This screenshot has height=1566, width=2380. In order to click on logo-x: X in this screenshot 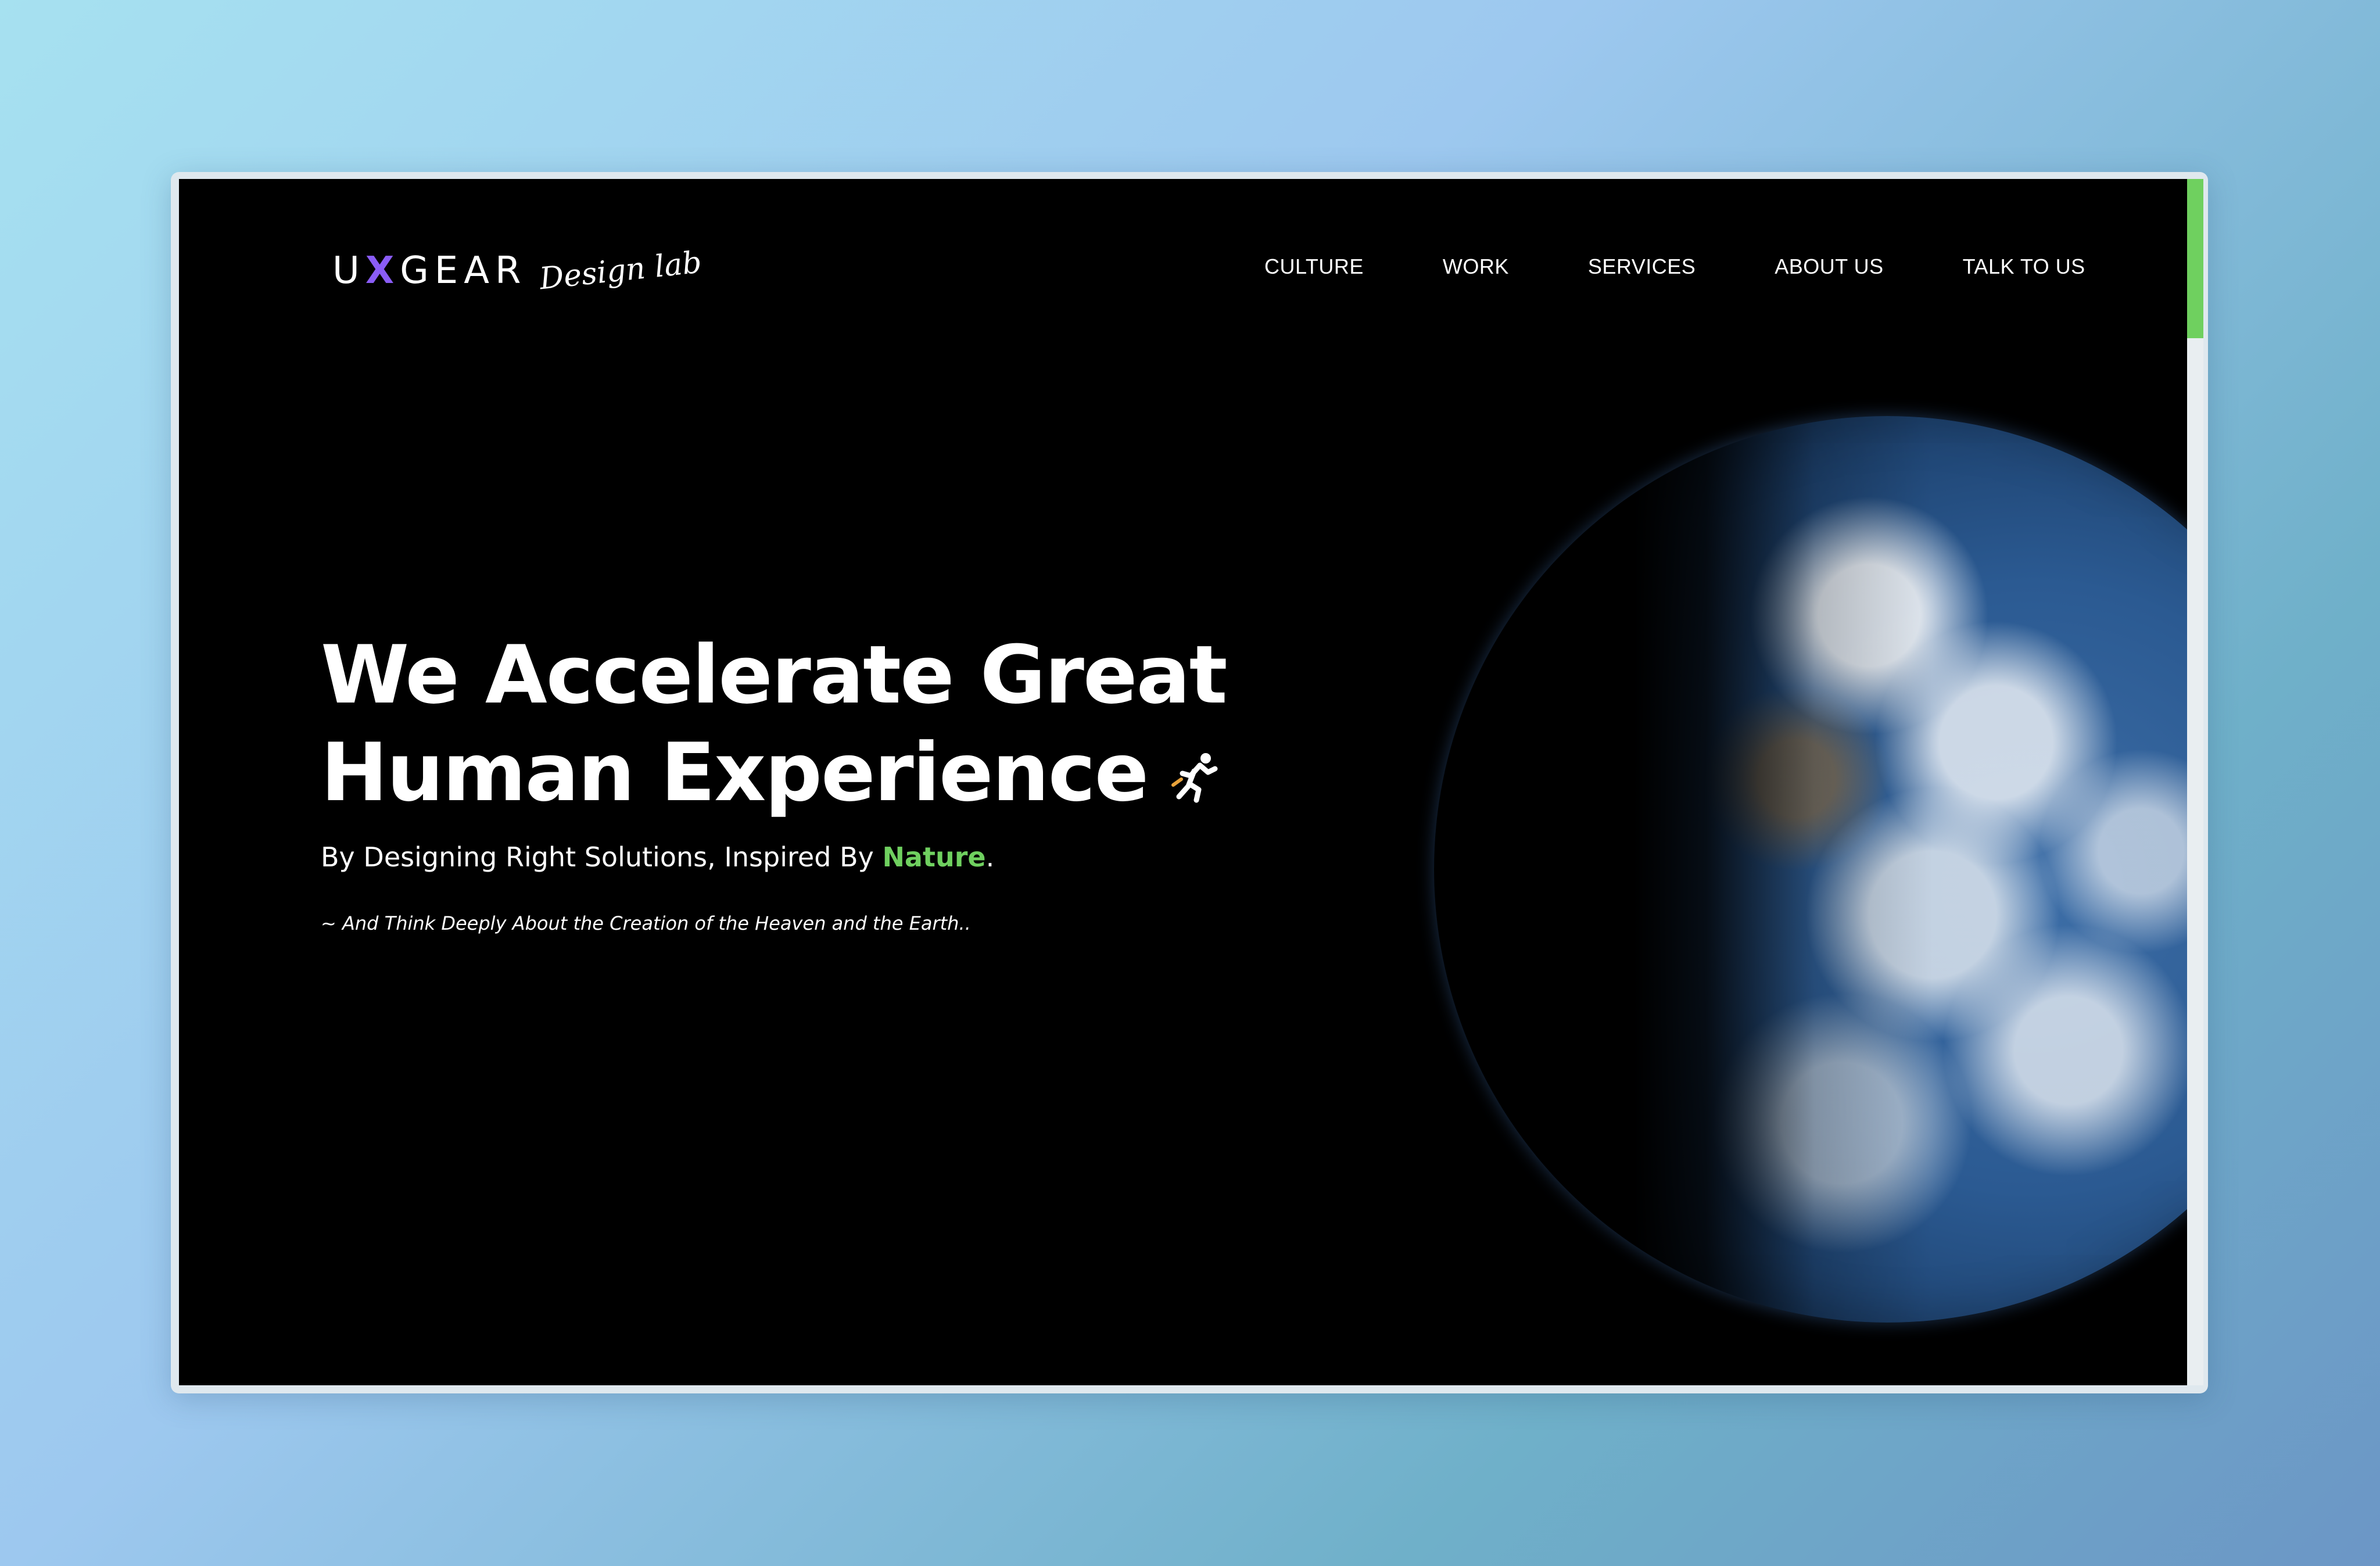, I will do `click(382, 270)`.